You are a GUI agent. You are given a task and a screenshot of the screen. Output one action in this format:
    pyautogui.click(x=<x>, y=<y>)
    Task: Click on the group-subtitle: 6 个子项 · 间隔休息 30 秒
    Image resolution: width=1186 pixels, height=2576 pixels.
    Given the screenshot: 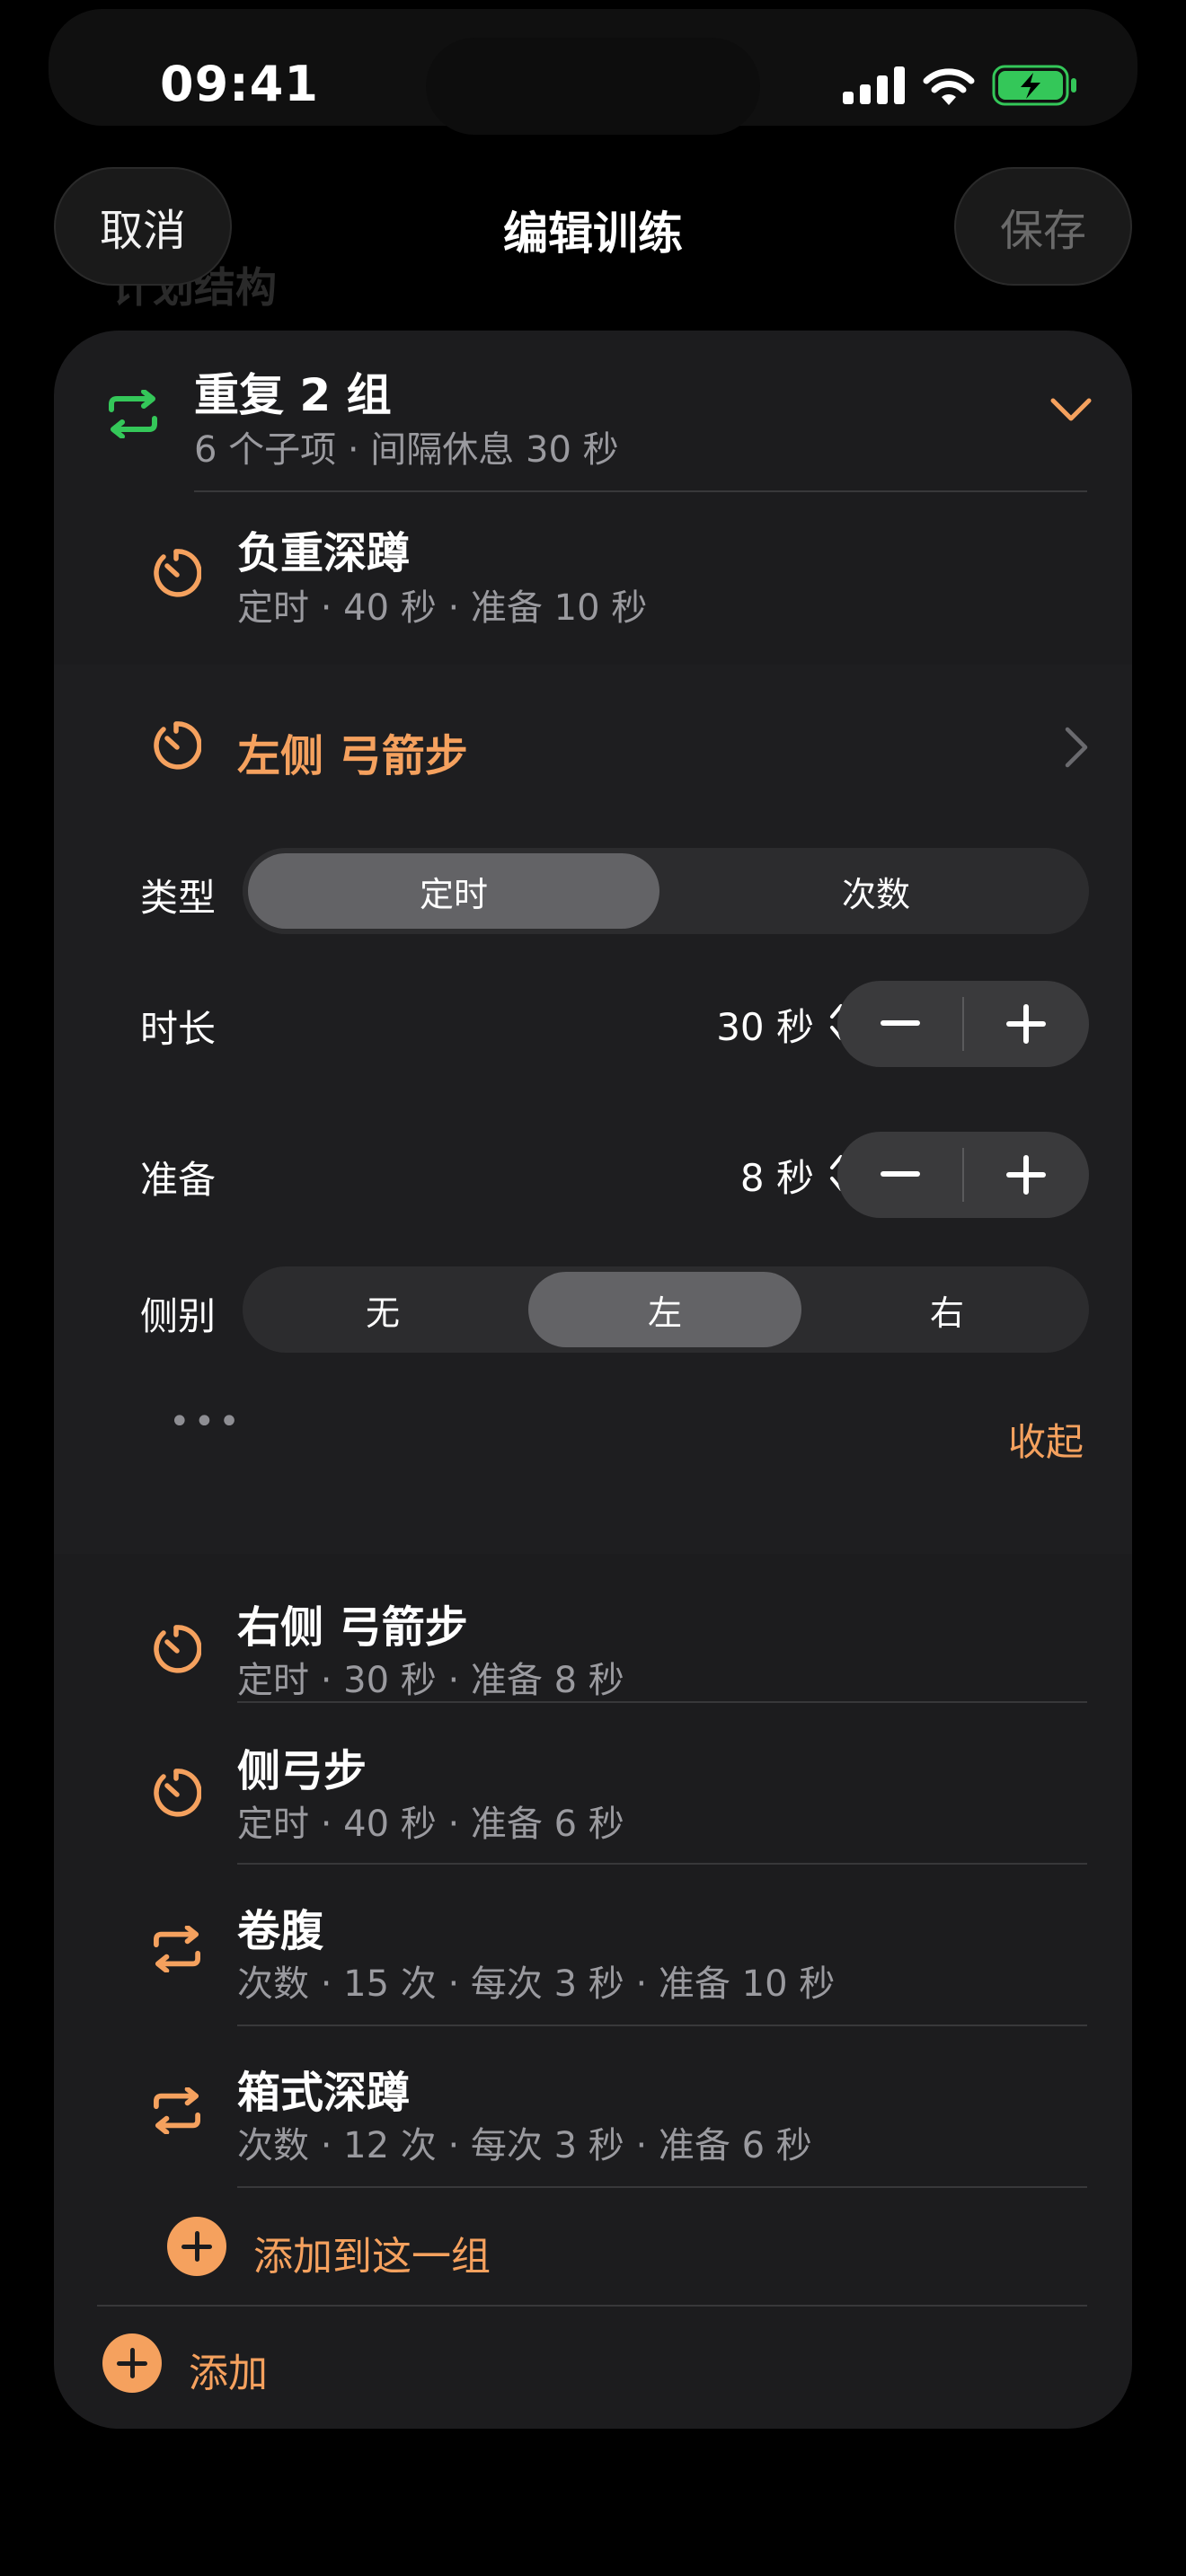 What is the action you would take?
    pyautogui.click(x=406, y=450)
    